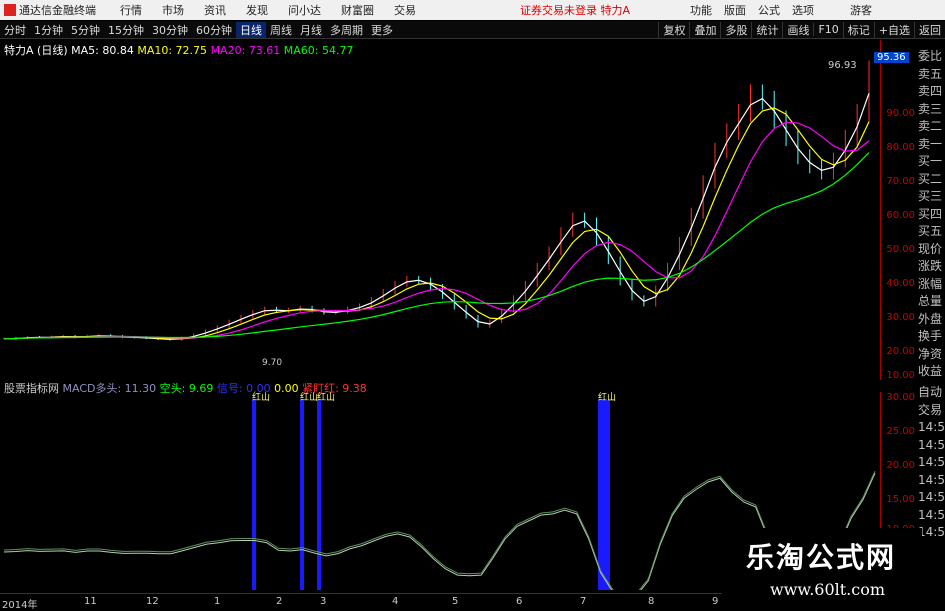 The image size is (945, 611). Describe the element at coordinates (821, 557) in the screenshot. I see `watermark-title: 乐淘公式网` at that location.